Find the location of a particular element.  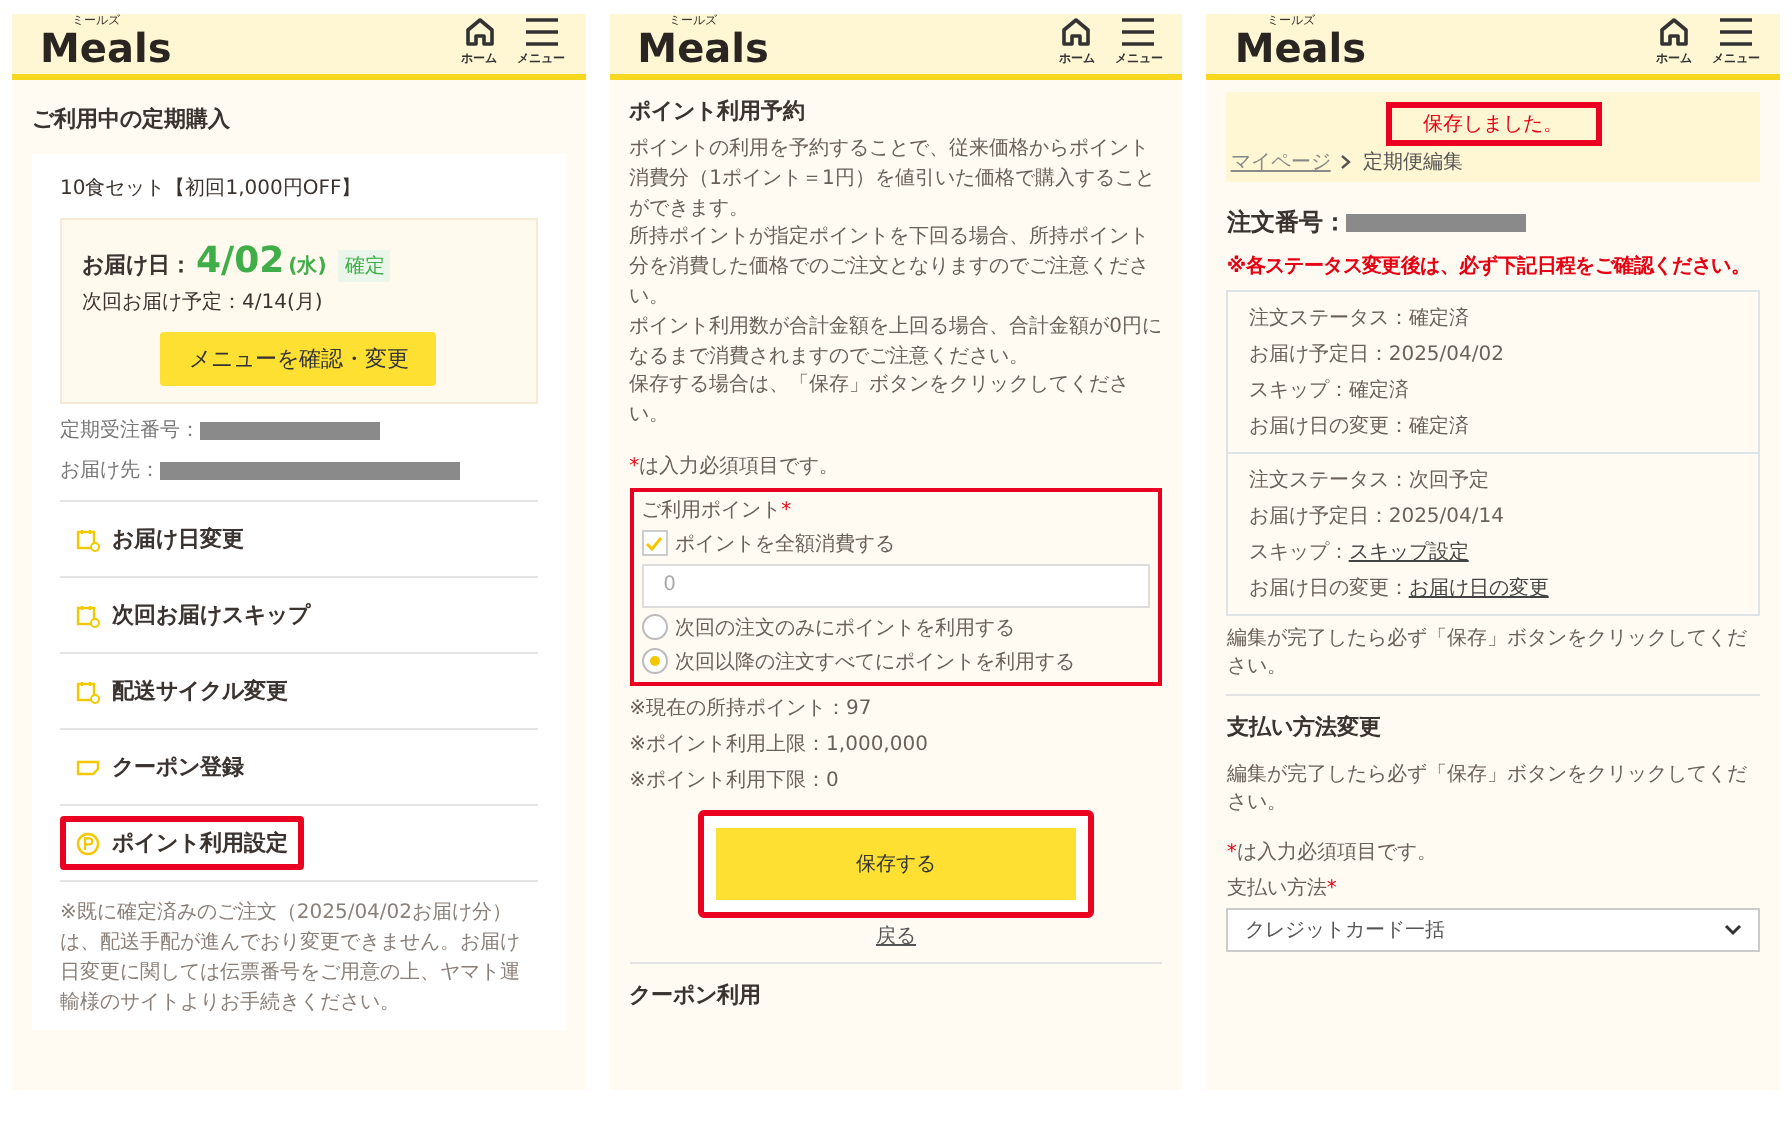

schedule-value: 2025/04/14 is located at coordinates (1446, 517).